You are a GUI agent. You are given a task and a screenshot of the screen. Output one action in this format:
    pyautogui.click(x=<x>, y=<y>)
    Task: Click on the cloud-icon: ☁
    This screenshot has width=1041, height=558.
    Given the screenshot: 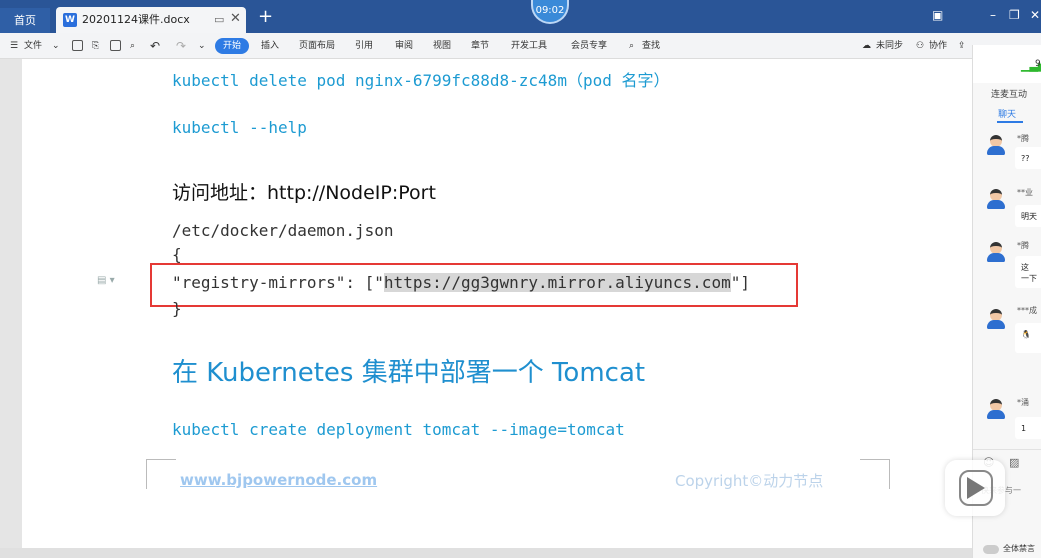 What is the action you would take?
    pyautogui.click(x=866, y=46)
    